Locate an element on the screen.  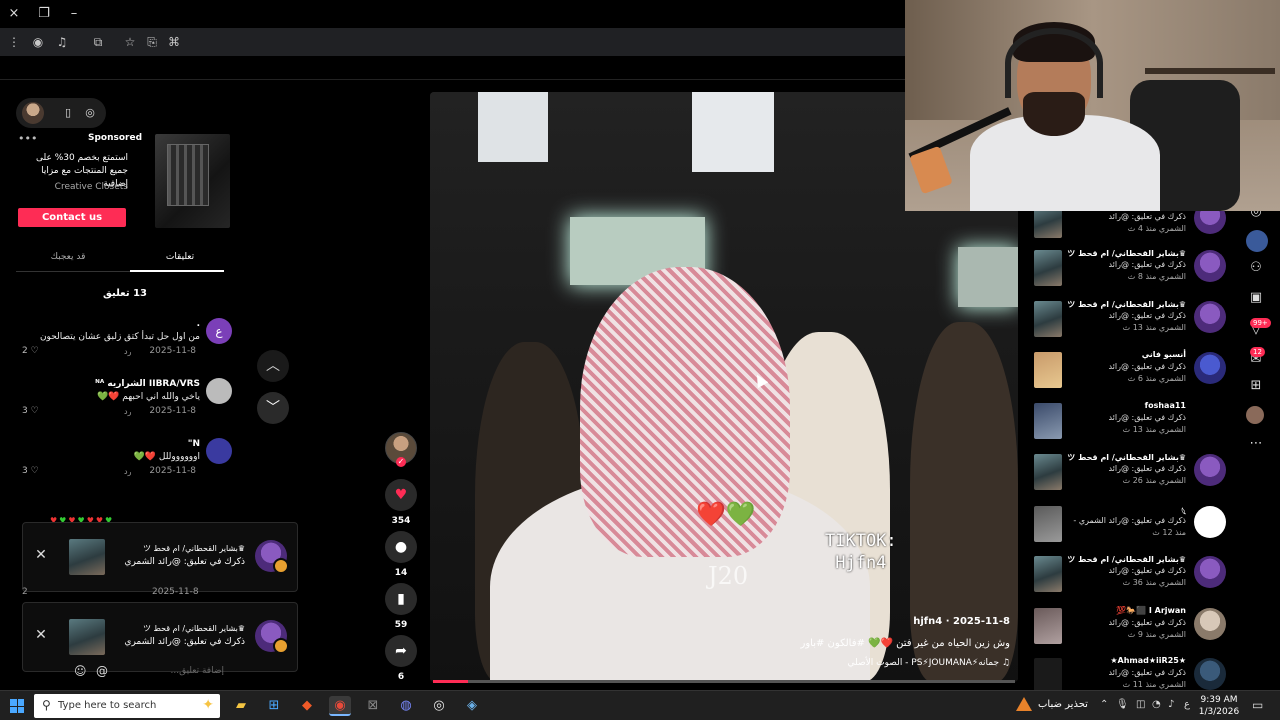
contact-us-button: Contact us is located at coordinates (72, 217).